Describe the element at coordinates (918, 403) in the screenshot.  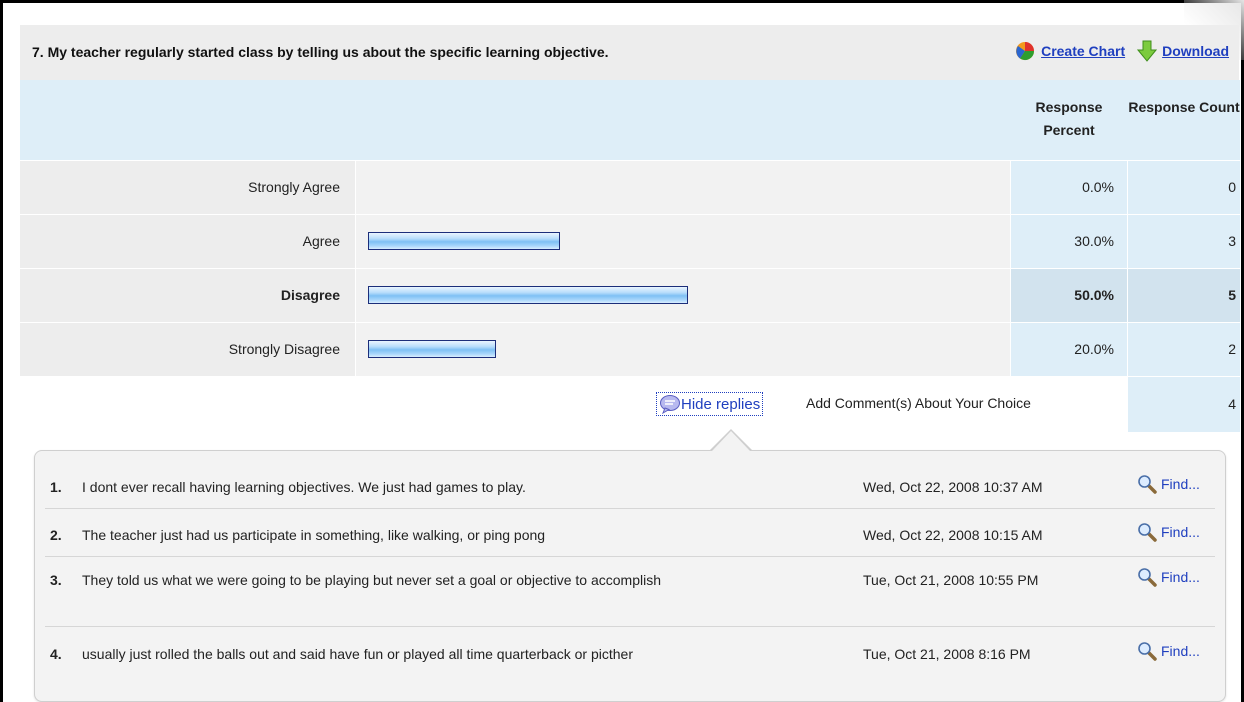
I see `add-comment-label: Add Comment(s) About Your Choice` at that location.